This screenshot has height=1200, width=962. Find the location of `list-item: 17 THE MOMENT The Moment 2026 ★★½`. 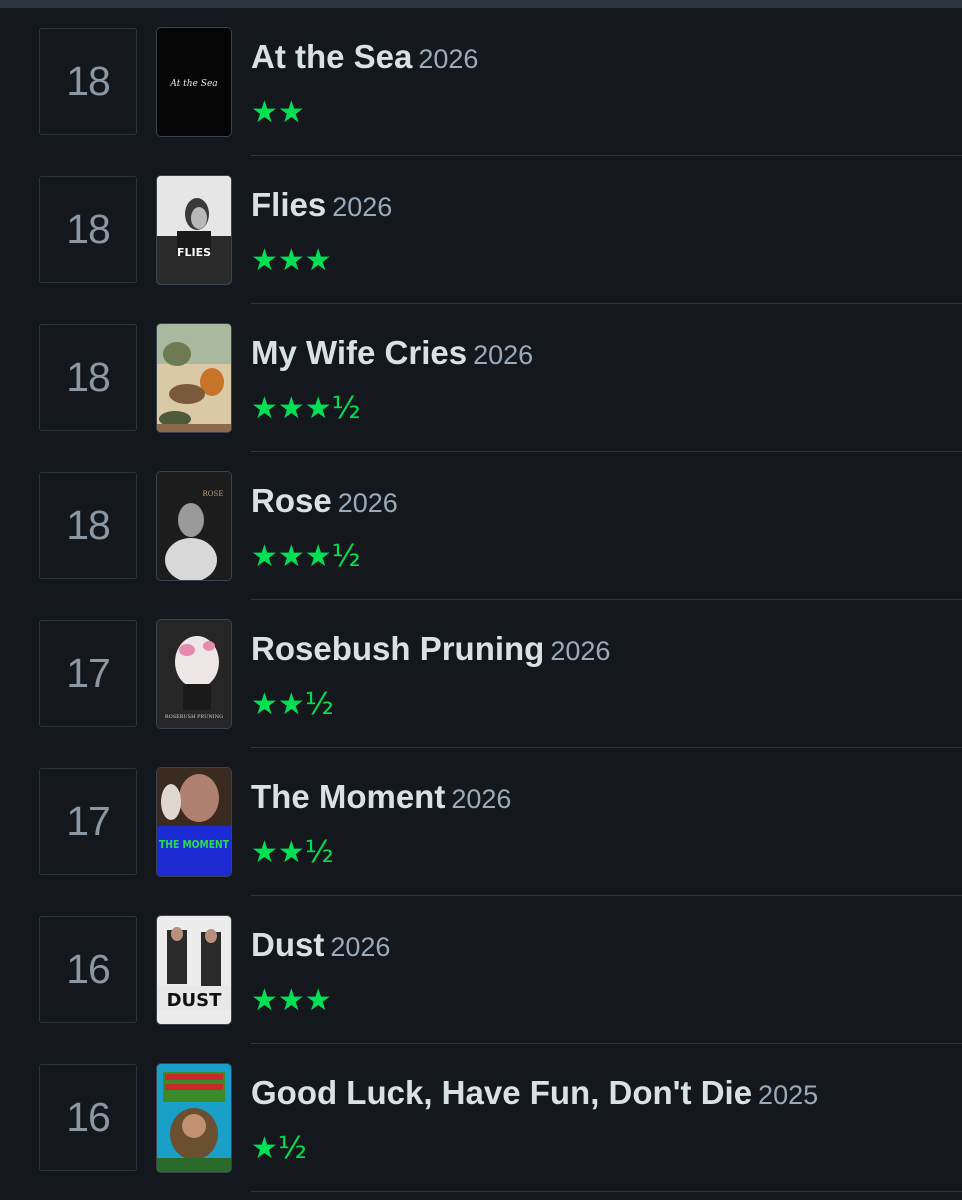

list-item: 17 THE MOMENT The Moment 2026 ★★½ is located at coordinates (481, 822).